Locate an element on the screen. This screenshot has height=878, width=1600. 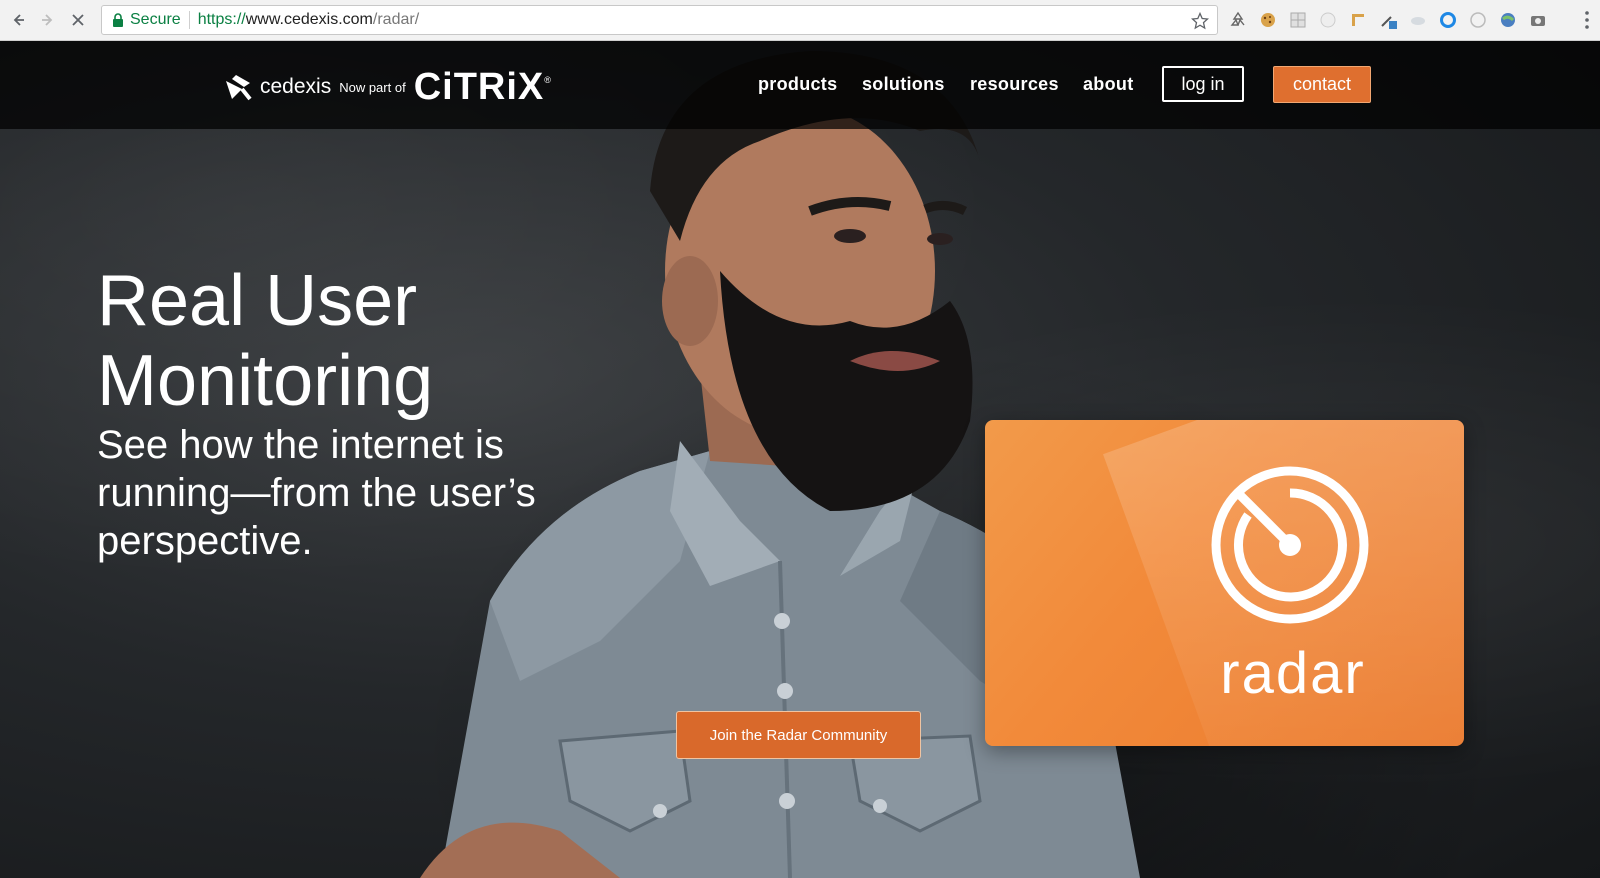
nav-resources: resources is located at coordinates (1014, 84).